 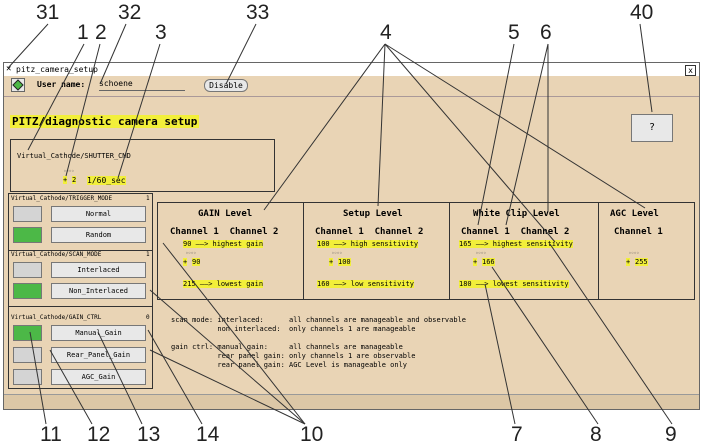 What do you see at coordinates (27, 333) in the screenshot?
I see `gain-manual-led` at bounding box center [27, 333].